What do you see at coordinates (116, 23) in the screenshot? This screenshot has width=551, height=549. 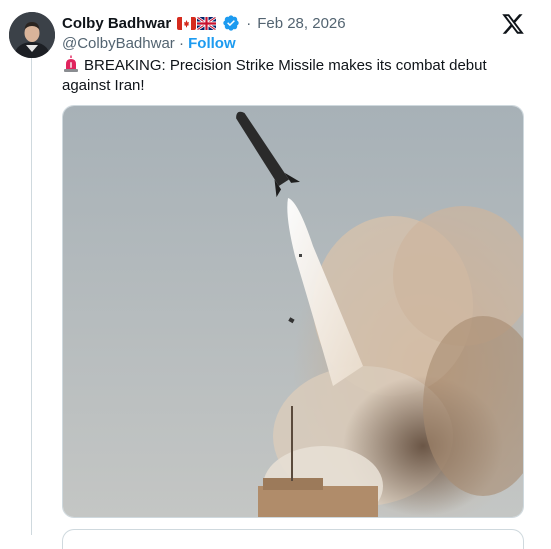 I see `author-name: Colby Badhwar` at bounding box center [116, 23].